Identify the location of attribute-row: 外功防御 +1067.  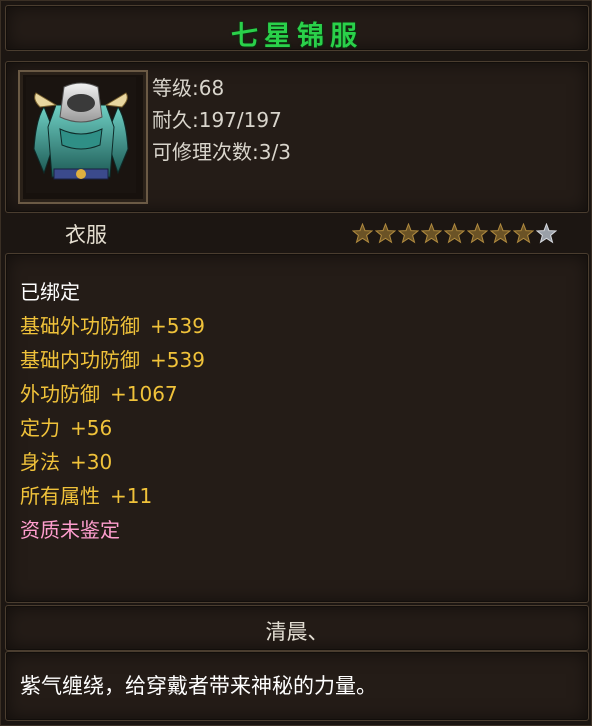
(99, 392).